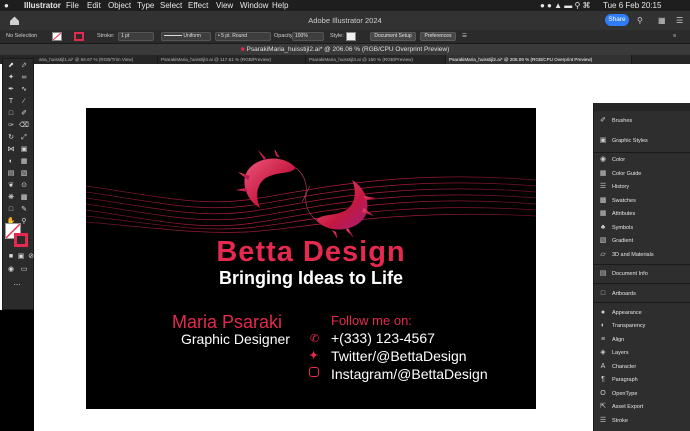 The height and width of the screenshot is (431, 690). What do you see at coordinates (24, 102) in the screenshot?
I see `line-tool-icon: ∕` at bounding box center [24, 102].